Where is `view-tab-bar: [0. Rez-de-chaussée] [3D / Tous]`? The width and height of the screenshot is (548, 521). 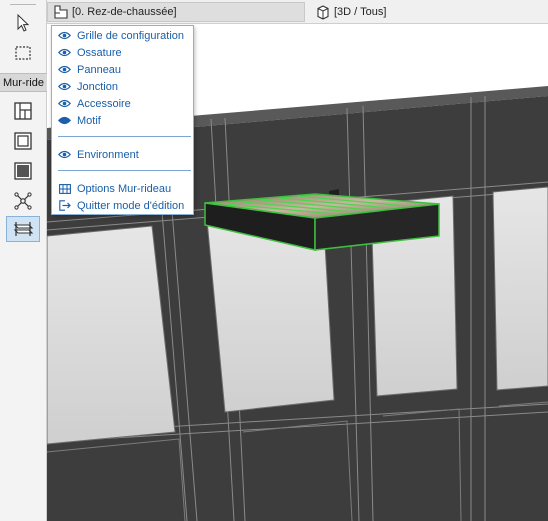
view-tab-bar: [0. Rez-de-chaussée] [3D / Tous] is located at coordinates (297, 12).